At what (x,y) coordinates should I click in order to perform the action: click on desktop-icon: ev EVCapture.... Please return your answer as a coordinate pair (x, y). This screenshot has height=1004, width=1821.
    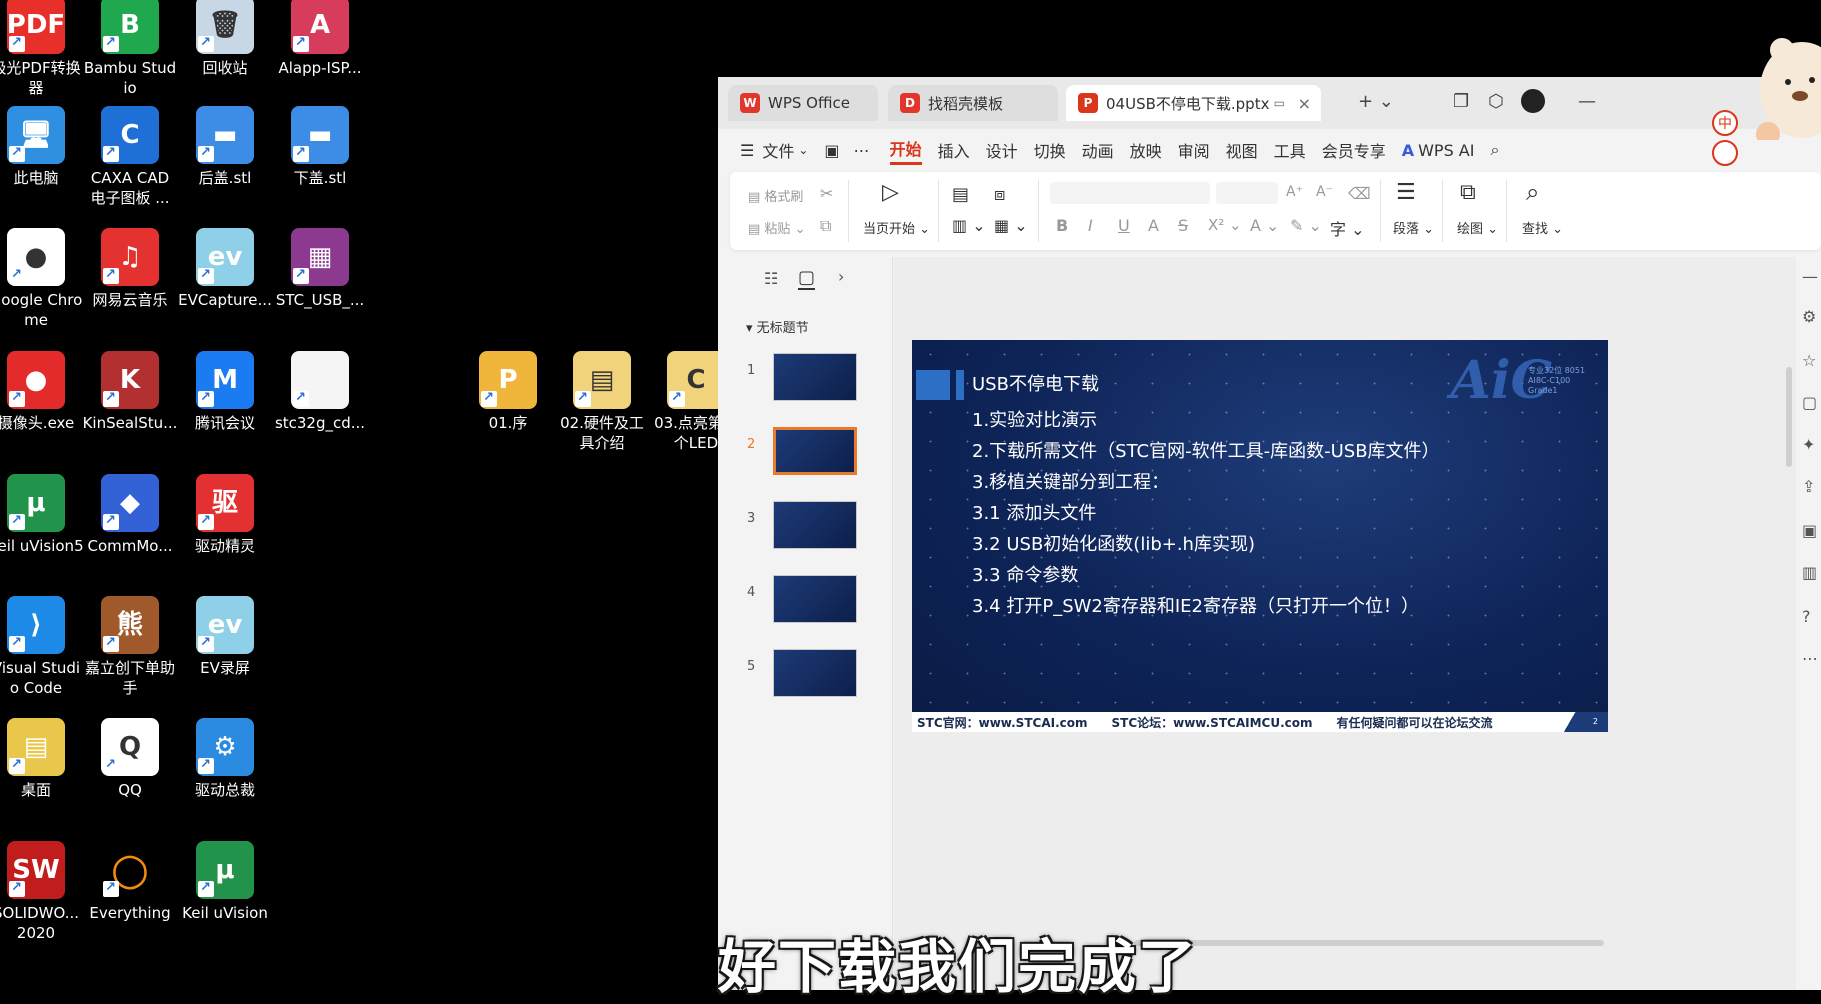
    Looking at the image, I should click on (225, 269).